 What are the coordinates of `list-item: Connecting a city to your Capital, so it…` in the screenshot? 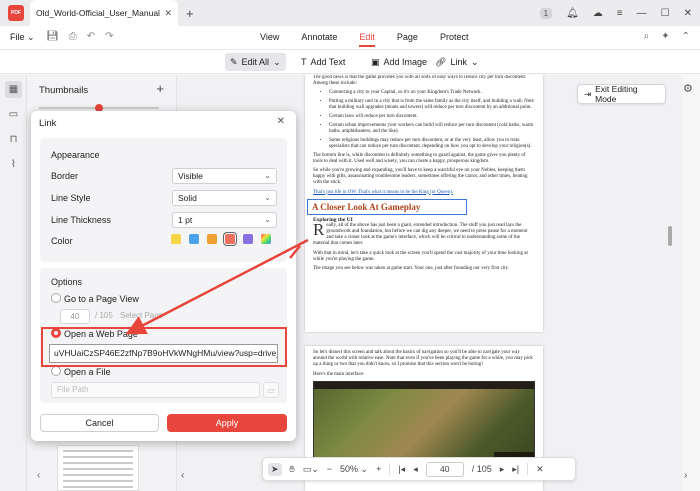 It's located at (432, 93).